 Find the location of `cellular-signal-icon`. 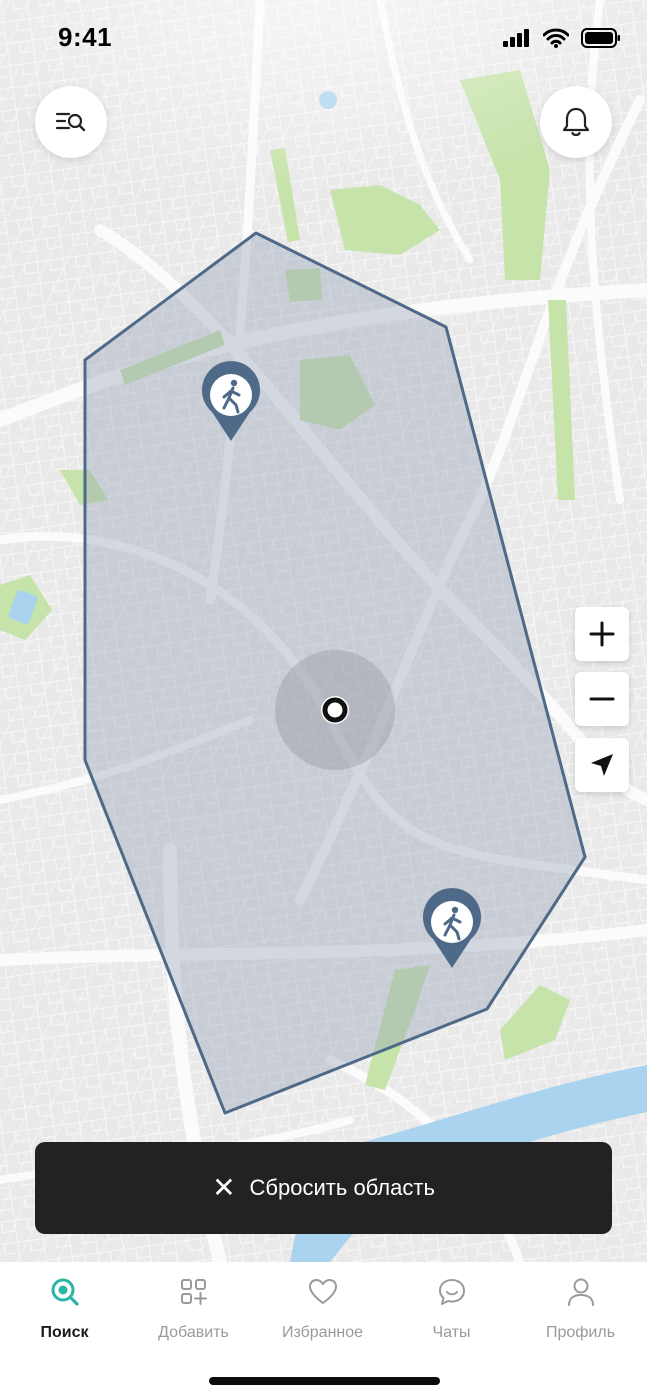

cellular-signal-icon is located at coordinates (516, 38).